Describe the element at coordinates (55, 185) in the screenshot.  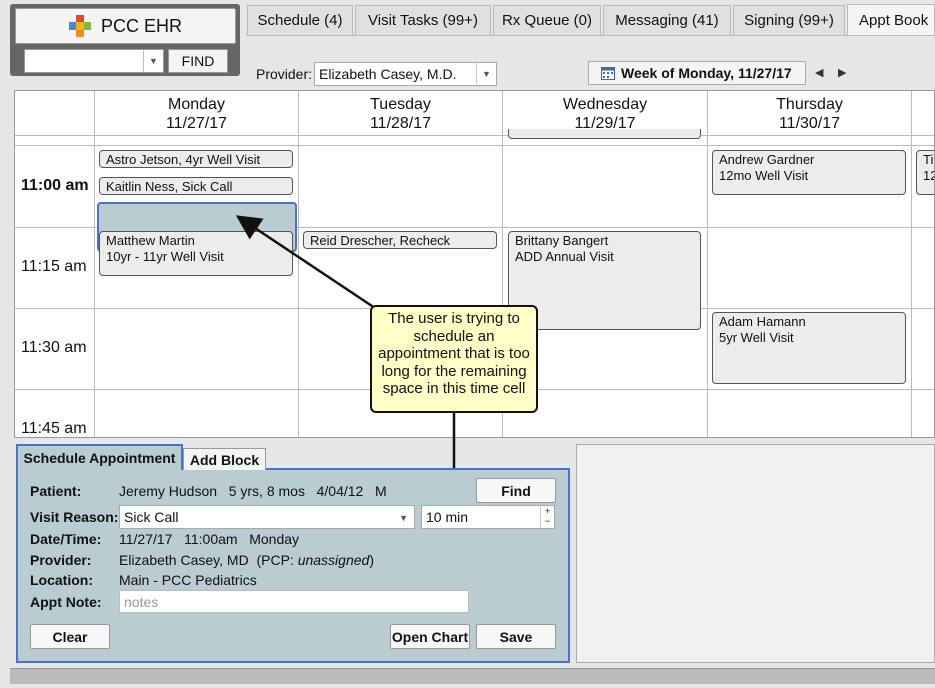
I see `time-label: 11:00 am` at that location.